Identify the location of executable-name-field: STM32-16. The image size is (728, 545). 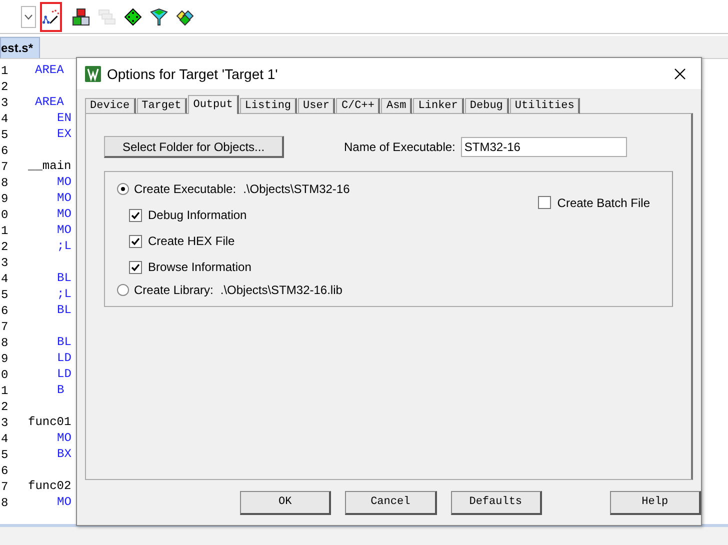
(544, 147).